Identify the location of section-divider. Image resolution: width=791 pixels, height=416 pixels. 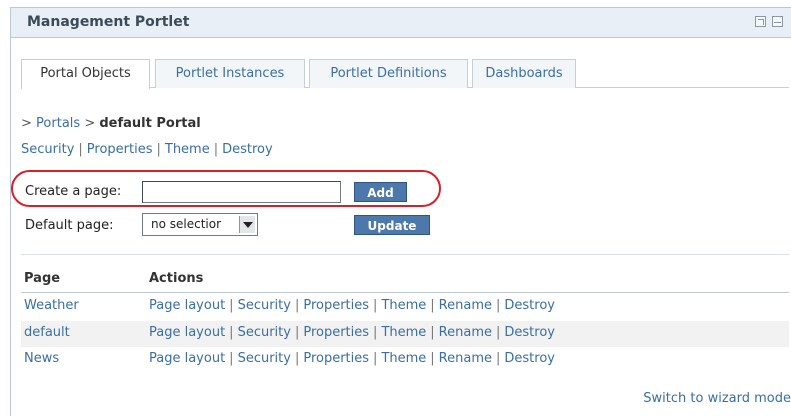
(405, 254).